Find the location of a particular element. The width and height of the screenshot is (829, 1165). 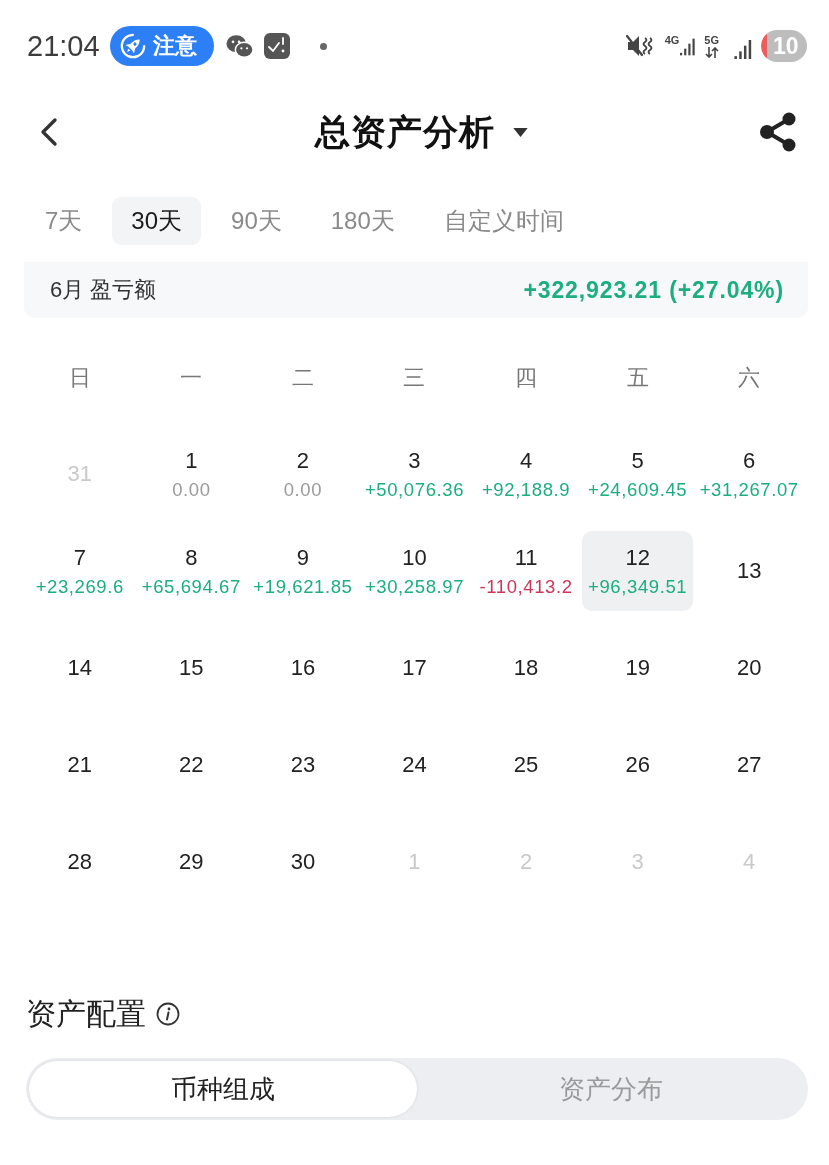

day-number: 19 is located at coordinates (637, 668).